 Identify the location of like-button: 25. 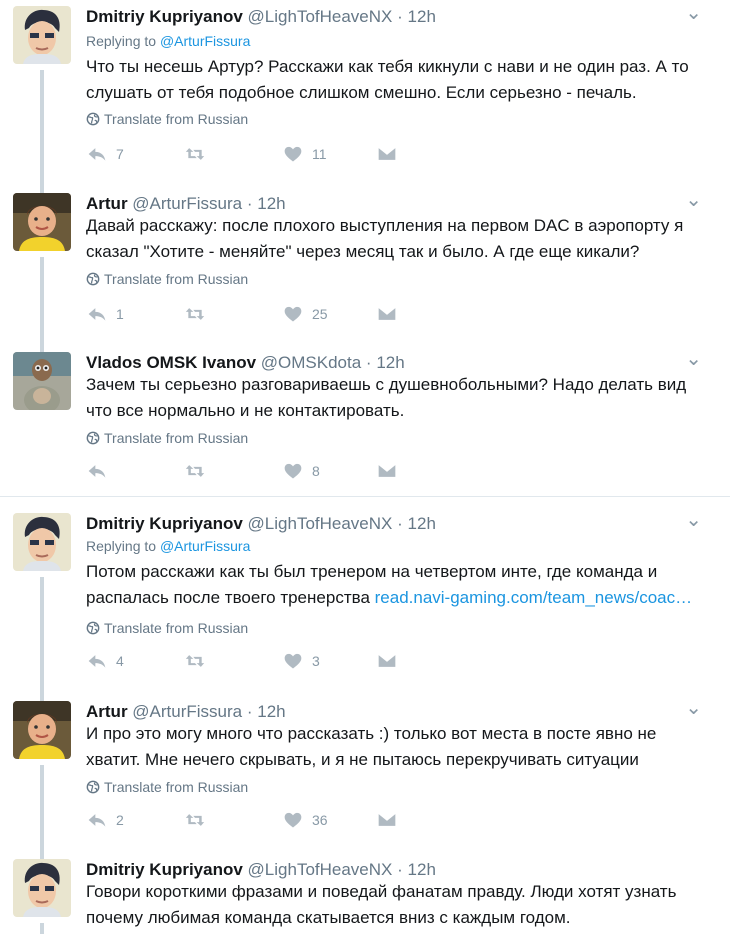
(305, 314).